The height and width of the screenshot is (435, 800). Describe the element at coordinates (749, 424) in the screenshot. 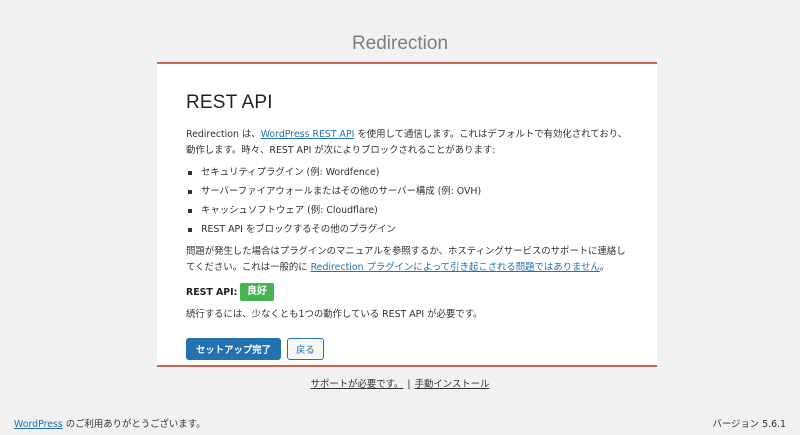

I see `footer-version: バージョン 5.6.1` at that location.